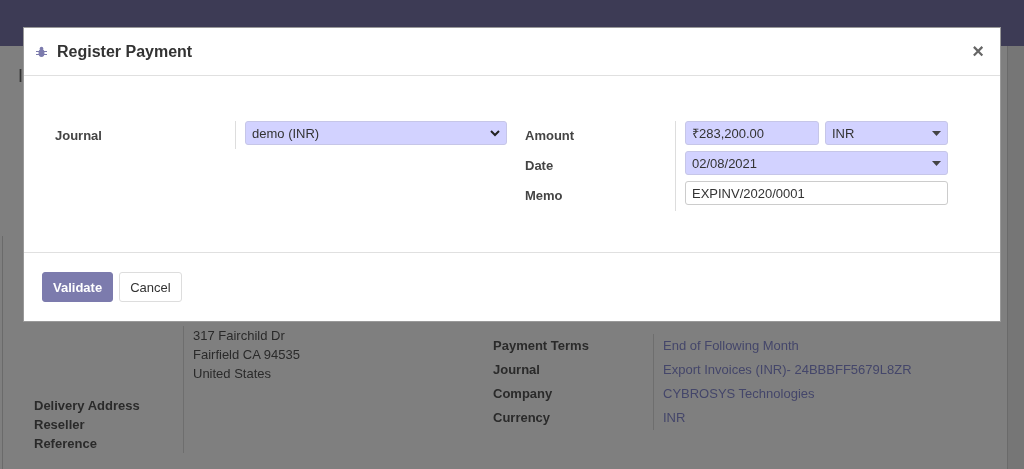  What do you see at coordinates (376, 133) in the screenshot?
I see `journal-select: demo (INR)` at bounding box center [376, 133].